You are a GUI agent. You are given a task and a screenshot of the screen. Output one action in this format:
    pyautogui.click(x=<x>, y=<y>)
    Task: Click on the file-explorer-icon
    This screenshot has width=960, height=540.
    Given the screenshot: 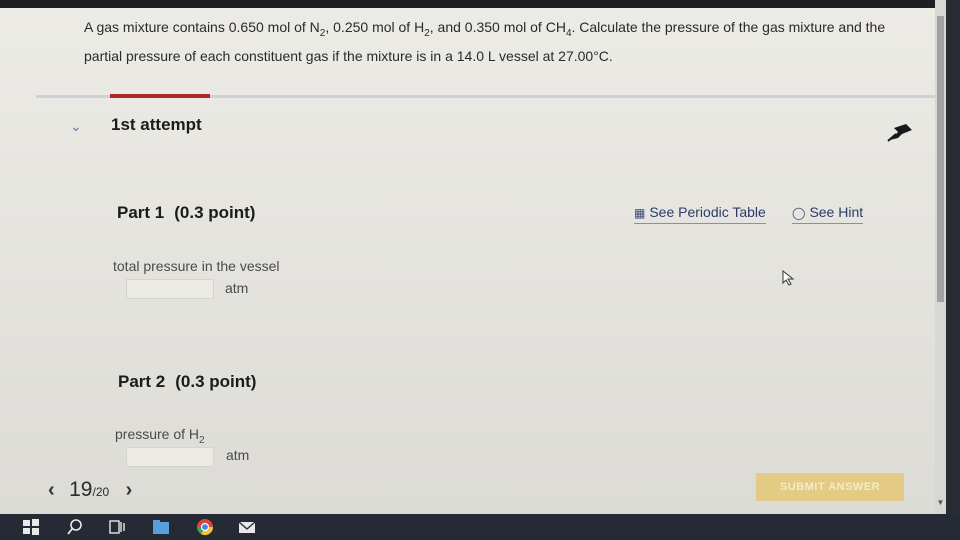 What is the action you would take?
    pyautogui.click(x=161, y=527)
    